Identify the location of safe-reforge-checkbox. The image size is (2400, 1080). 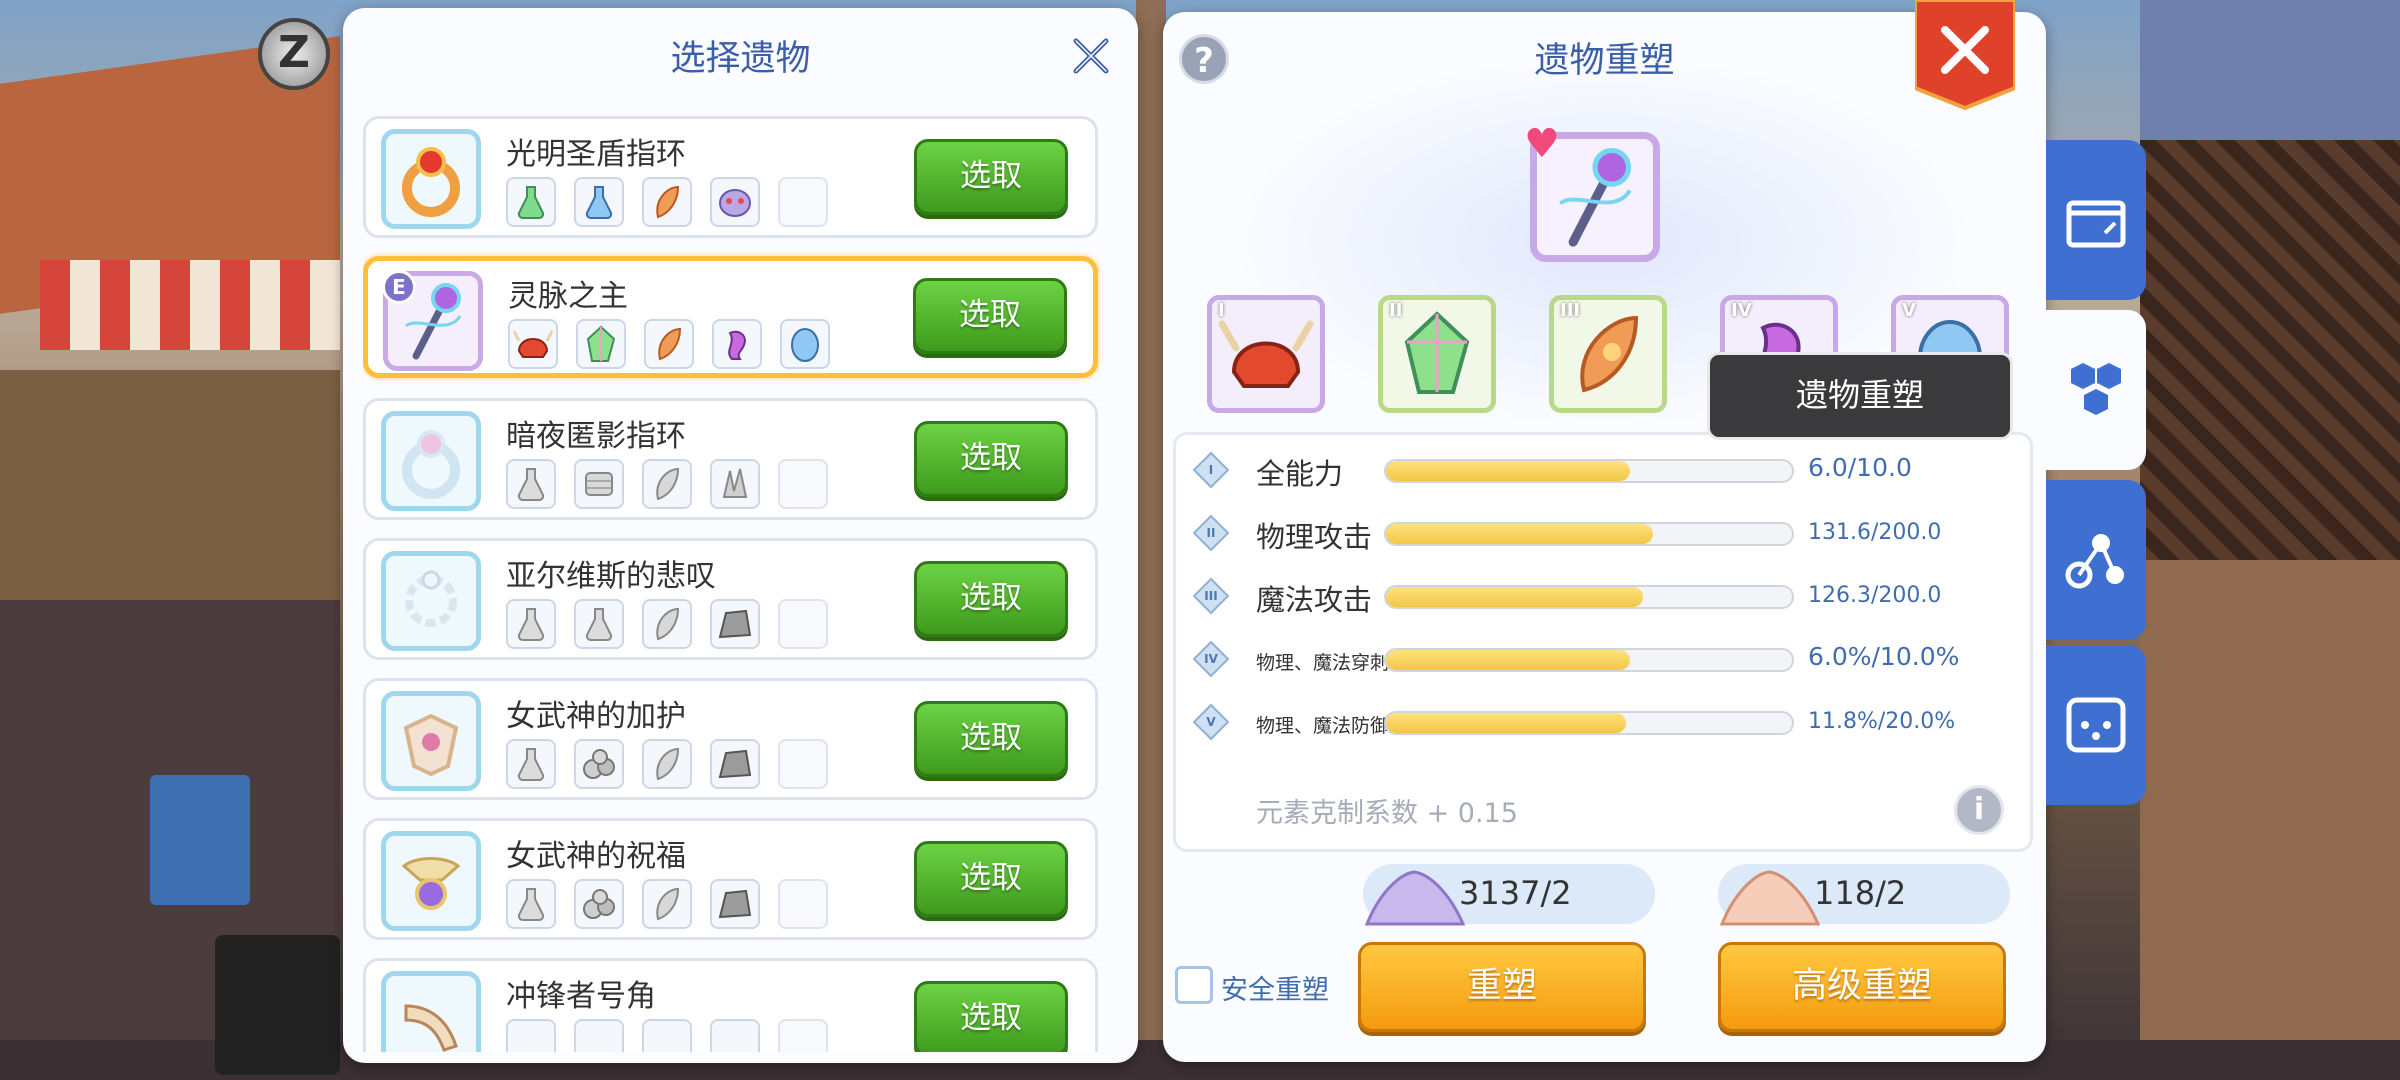
(1194, 985).